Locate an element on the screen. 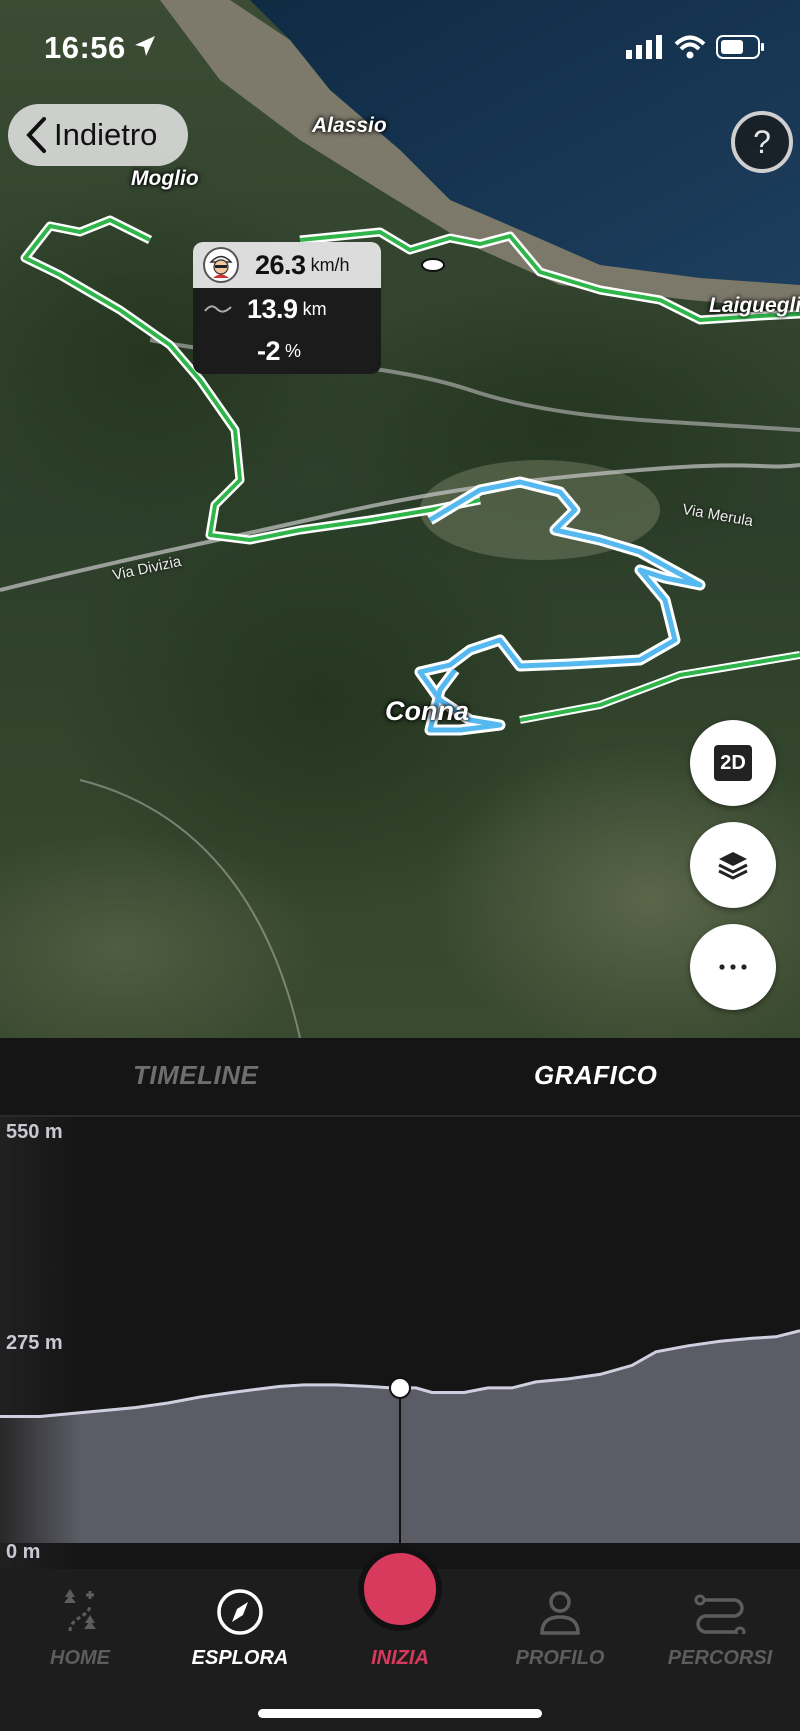  tab-timeline: TIMELINE is located at coordinates (195, 1075).